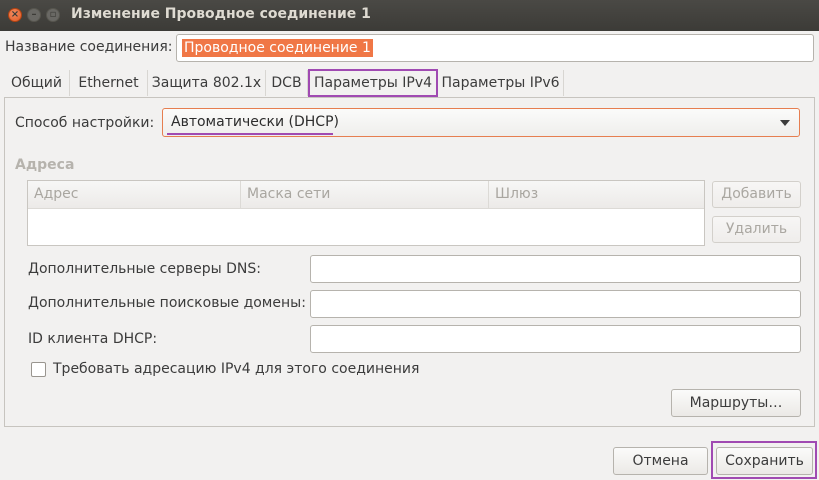  What do you see at coordinates (756, 229) in the screenshot?
I see `delete-address-button: Удалить` at bounding box center [756, 229].